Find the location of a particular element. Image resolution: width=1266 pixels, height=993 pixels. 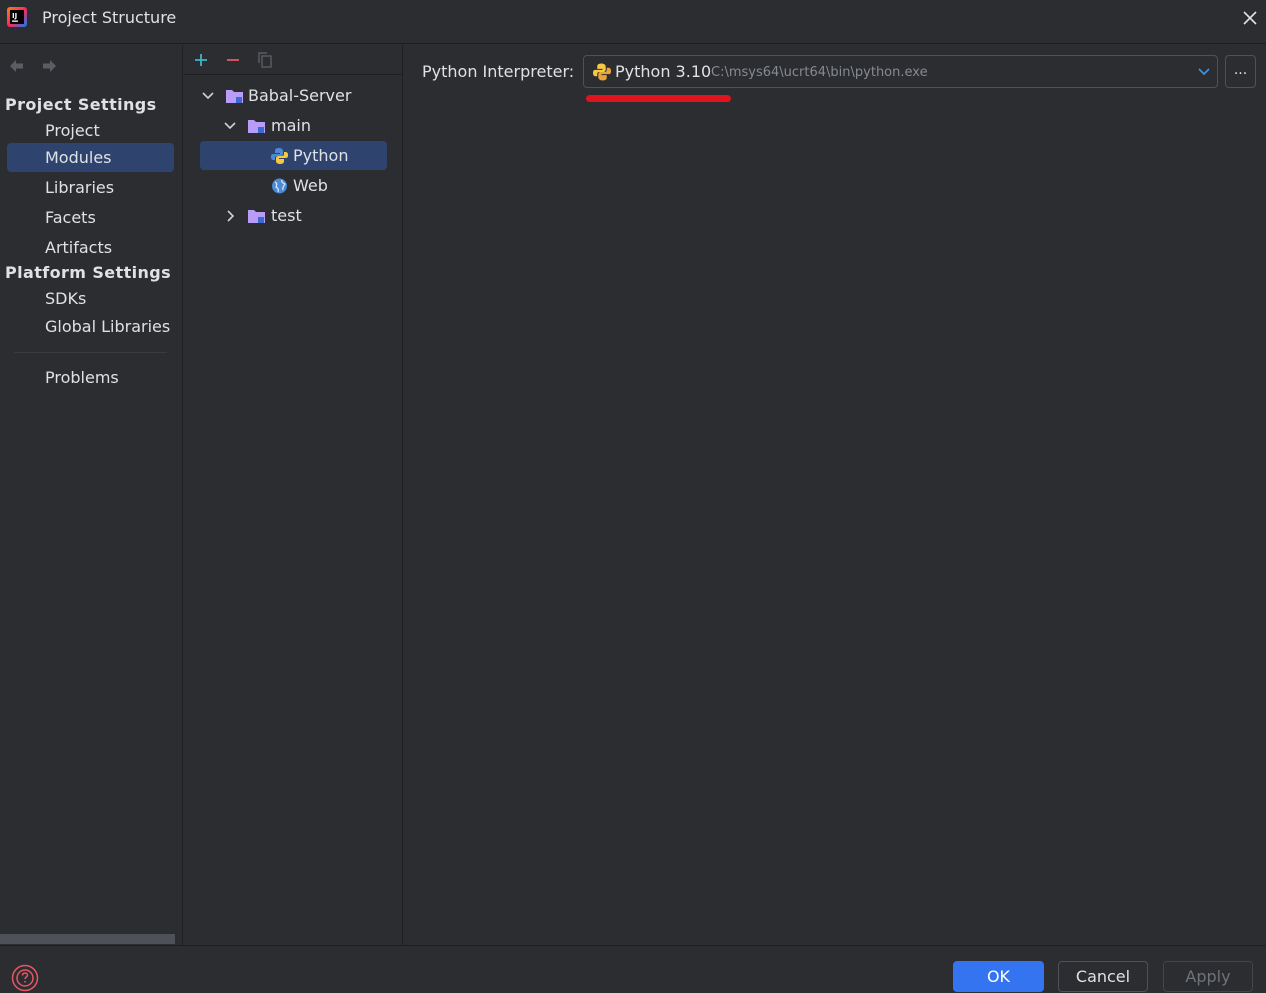

nav-item-modules: Modules is located at coordinates (90, 157).